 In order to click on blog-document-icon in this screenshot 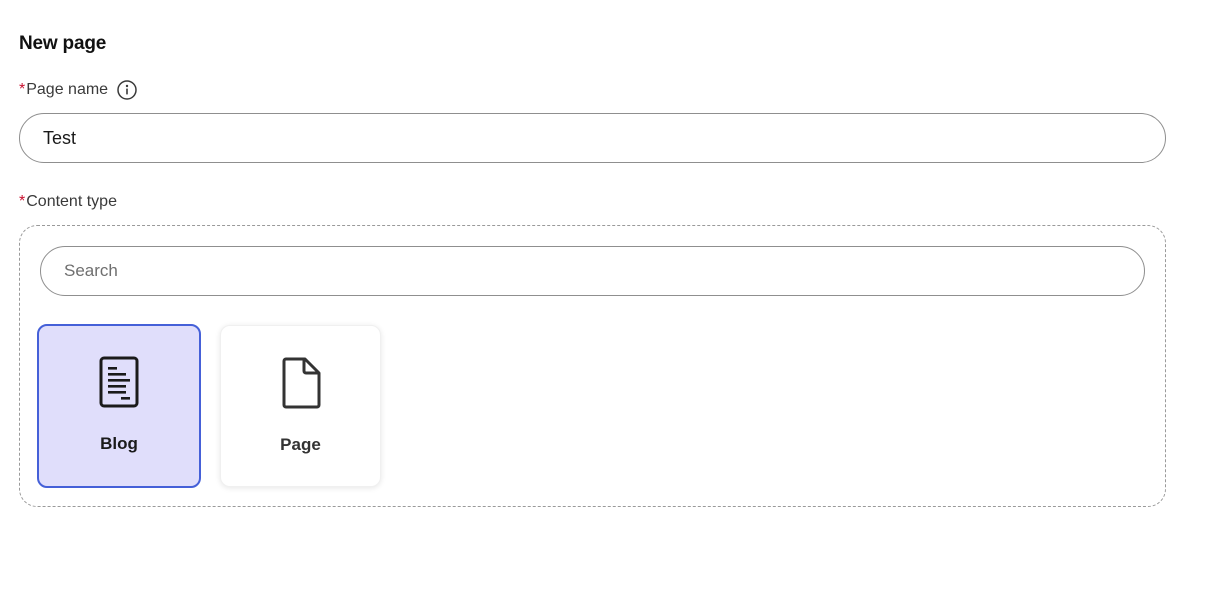, I will do `click(119, 382)`.